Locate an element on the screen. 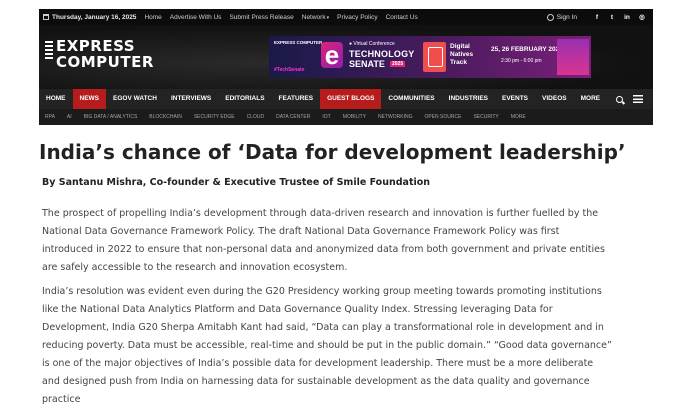 The width and height of the screenshot is (681, 417). nav-item-more: MORE is located at coordinates (591, 99).